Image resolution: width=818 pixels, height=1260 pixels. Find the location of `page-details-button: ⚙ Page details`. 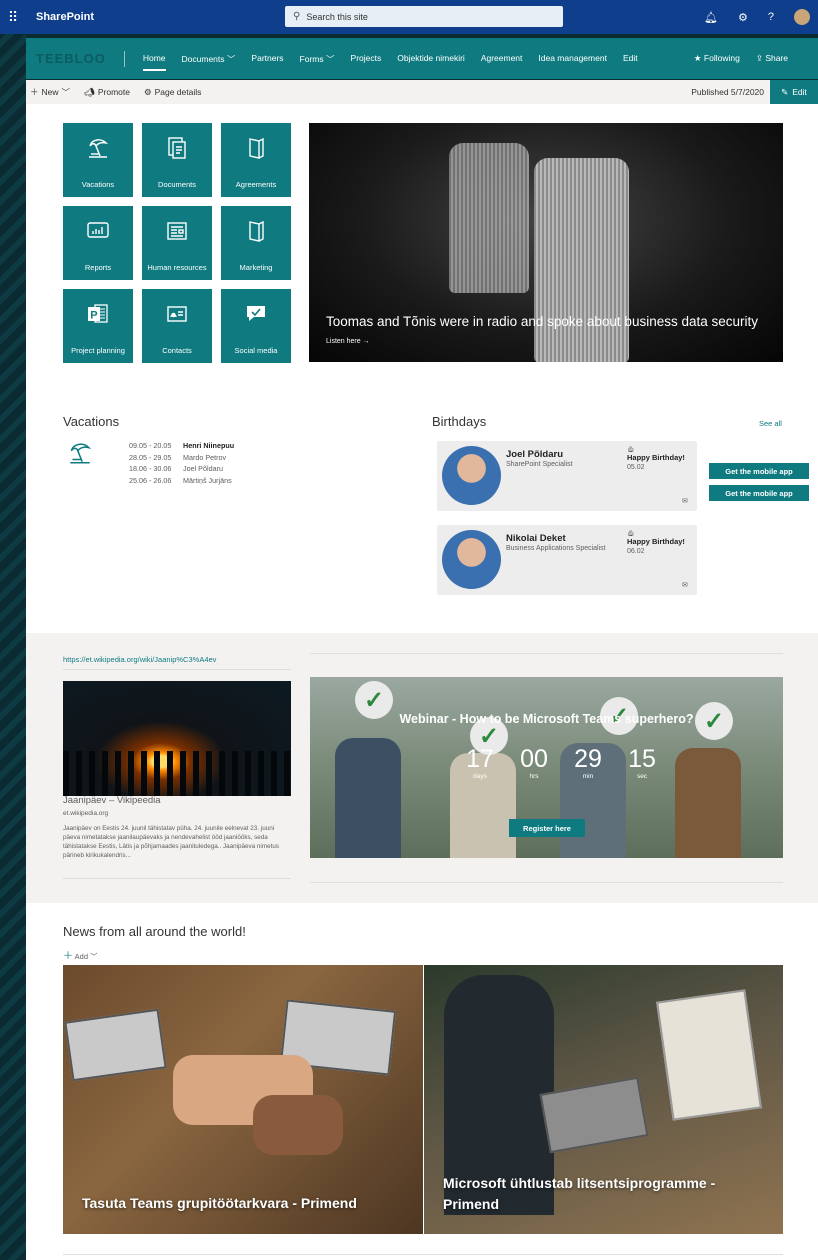

page-details-button: ⚙ Page details is located at coordinates (172, 92).